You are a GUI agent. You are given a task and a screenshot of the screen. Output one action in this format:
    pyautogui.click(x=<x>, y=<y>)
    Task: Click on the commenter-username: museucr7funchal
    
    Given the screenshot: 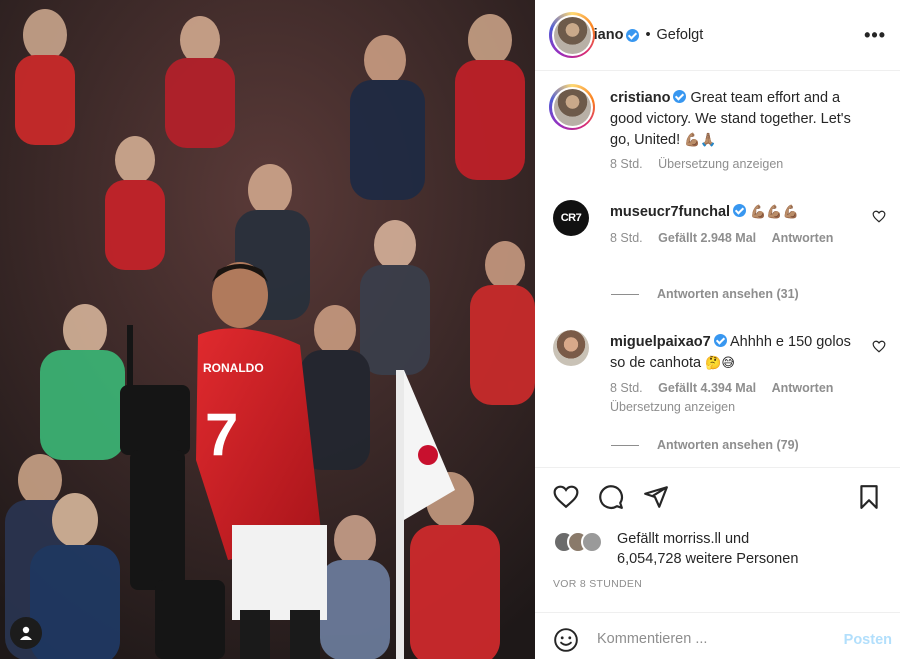 What is the action you would take?
    pyautogui.click(x=670, y=212)
    